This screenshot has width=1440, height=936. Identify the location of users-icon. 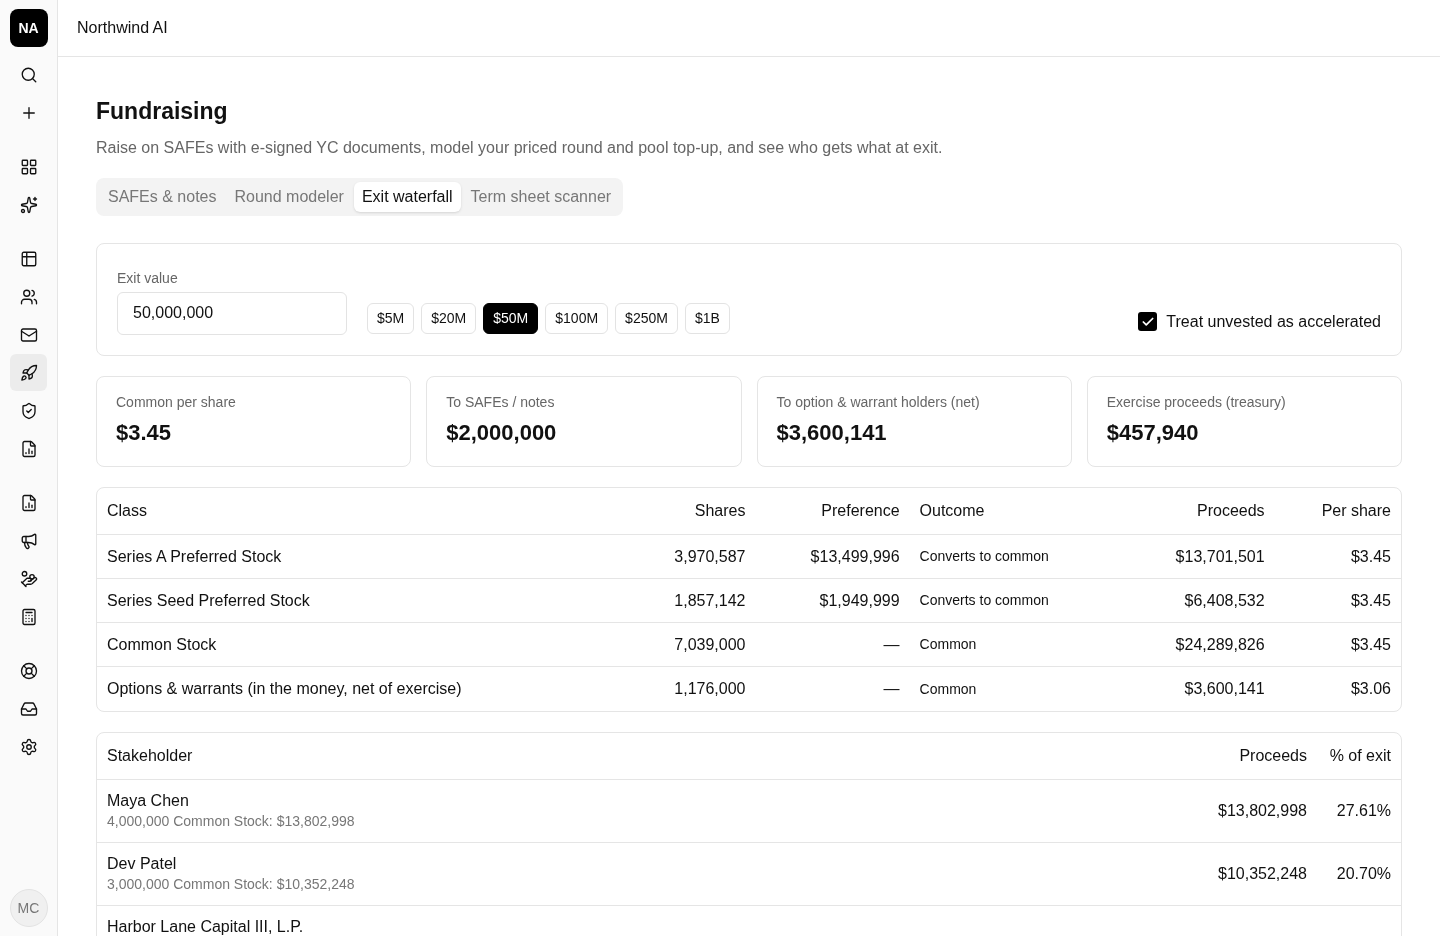
(28, 296).